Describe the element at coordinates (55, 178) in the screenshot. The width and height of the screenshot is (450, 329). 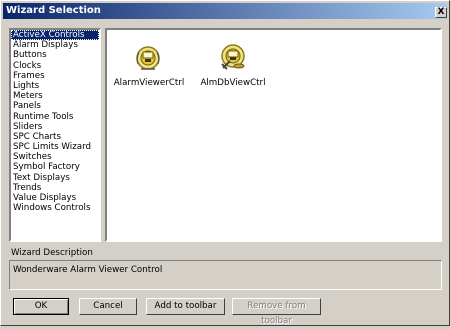
I see `list-item: Text Displays` at that location.